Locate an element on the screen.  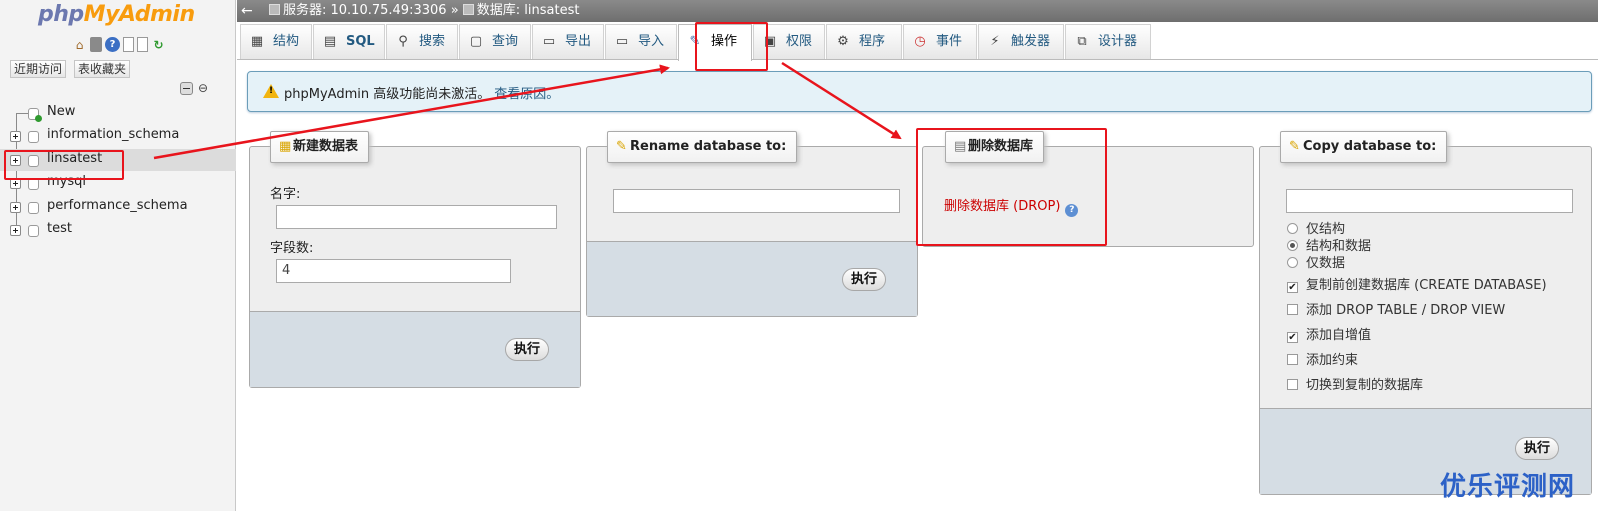
tab-triggers: ⚡ 触发器 is located at coordinates (1021, 41).